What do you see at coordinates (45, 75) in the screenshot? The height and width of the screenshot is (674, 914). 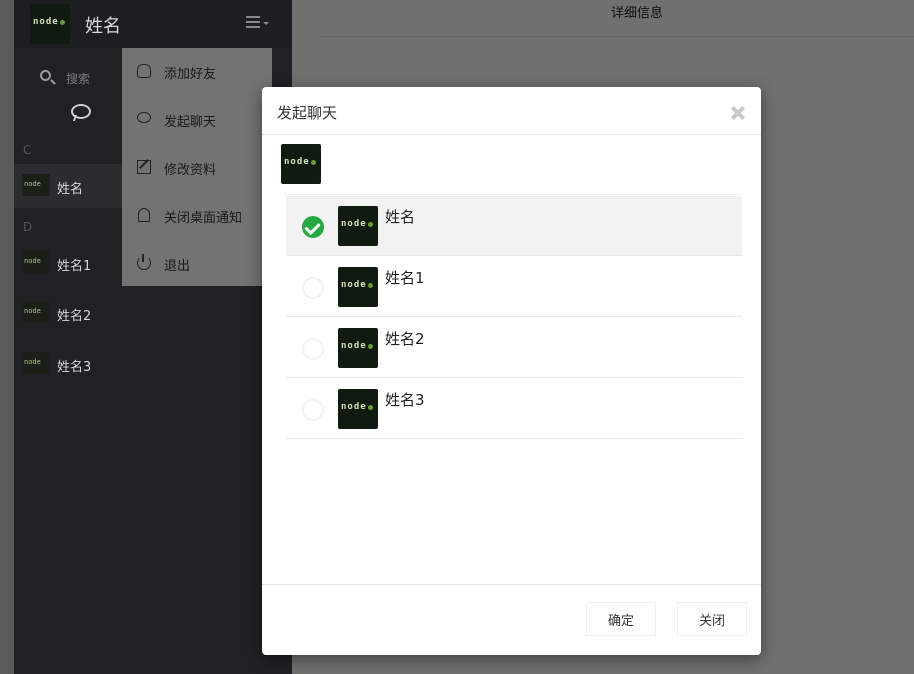 I see `search-icon` at bounding box center [45, 75].